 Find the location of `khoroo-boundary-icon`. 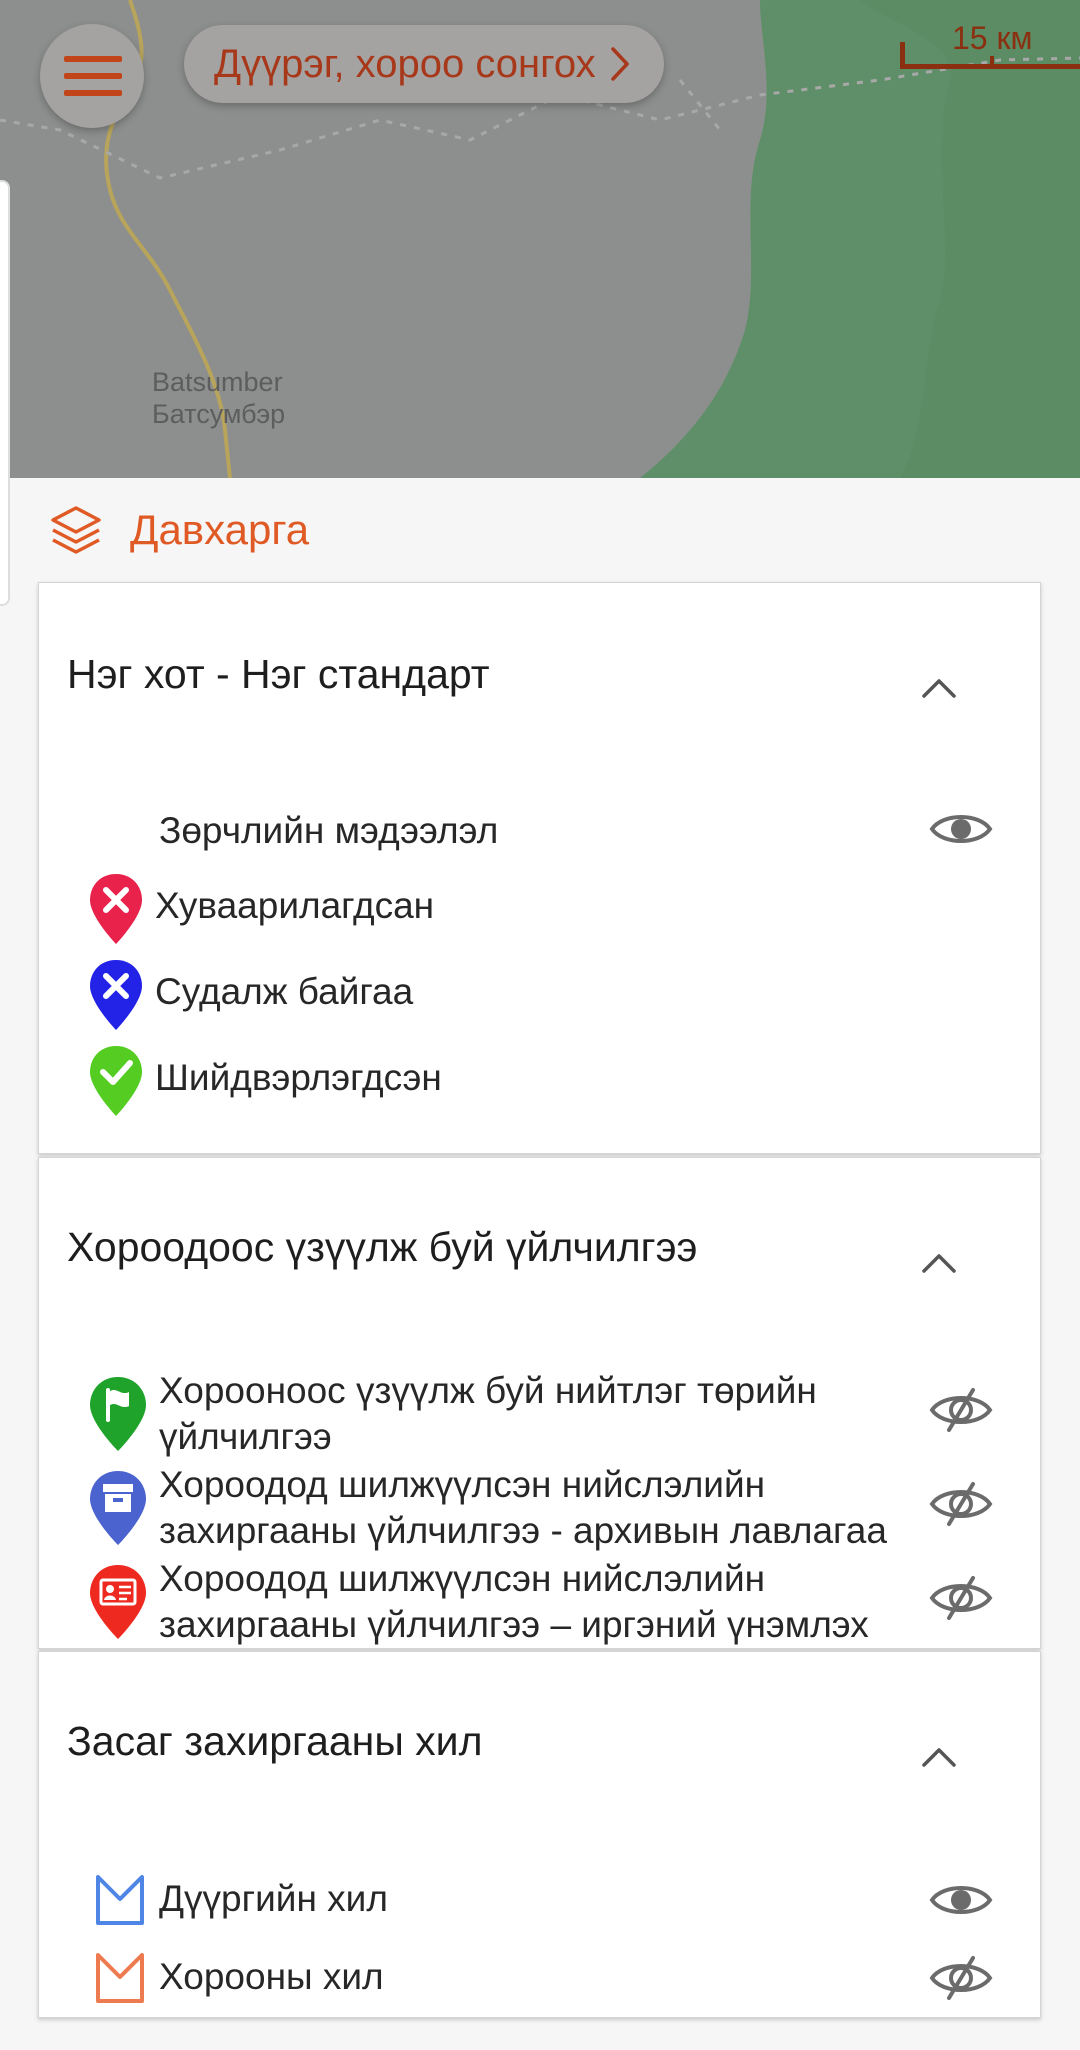

khoroo-boundary-icon is located at coordinates (120, 1978).